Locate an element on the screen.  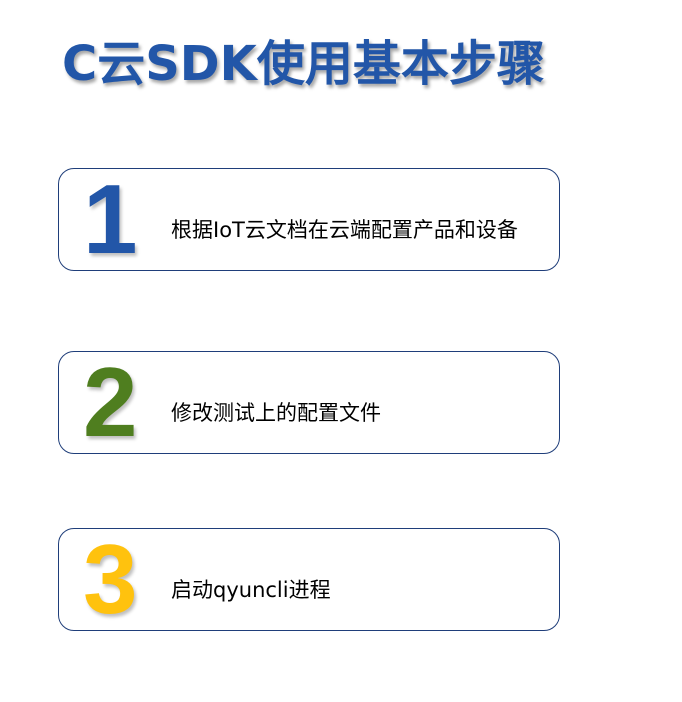
page-title: C云SDK使用基本步骤 is located at coordinates (303, 64).